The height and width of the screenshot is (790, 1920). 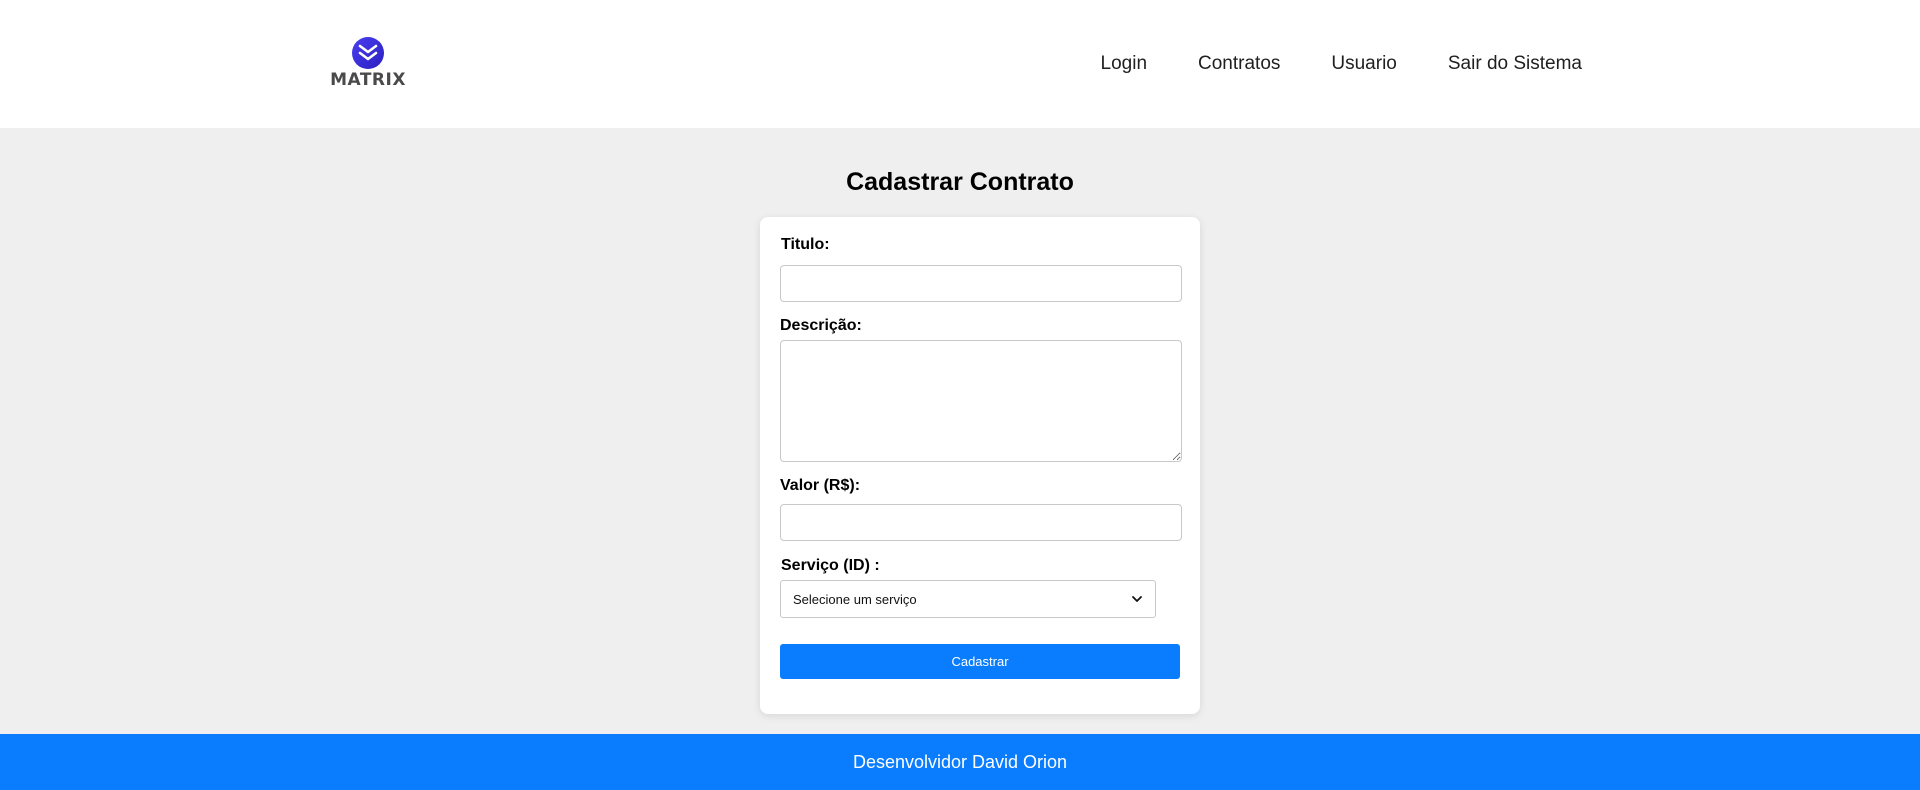 I want to click on valor-label: Valor (R$):, so click(x=820, y=485).